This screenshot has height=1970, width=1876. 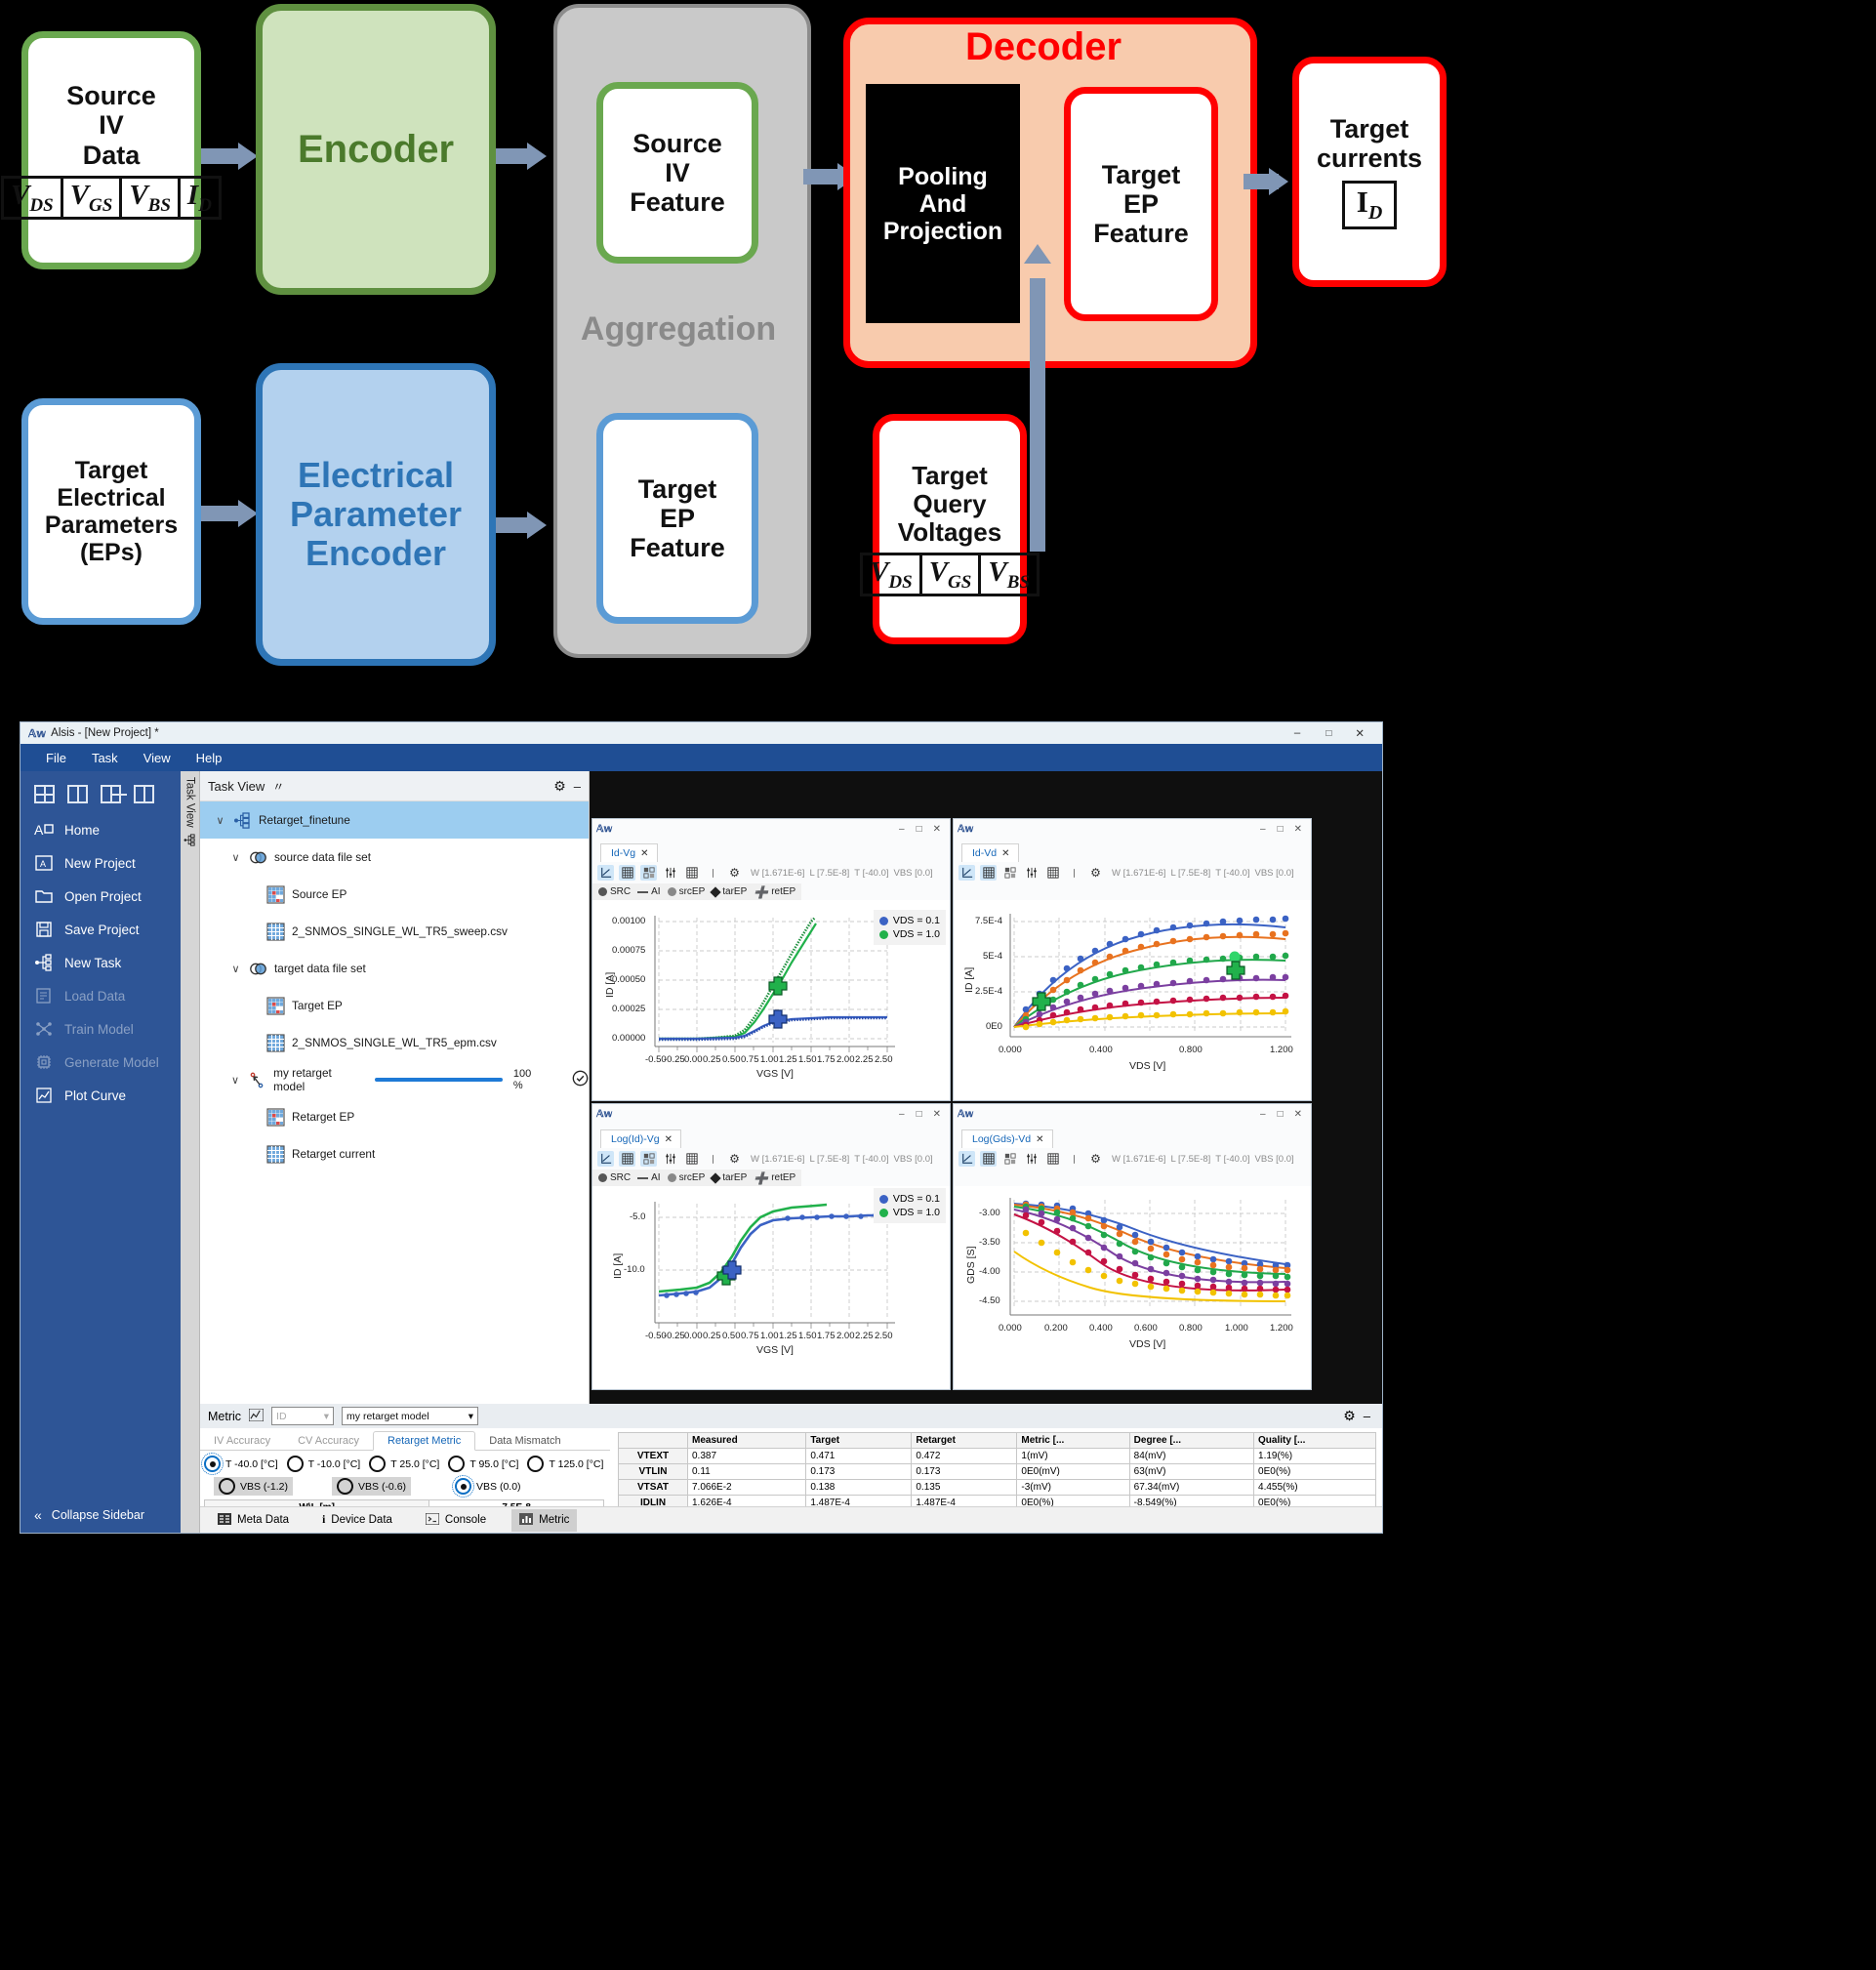 I want to click on radio-t-95: T 95.0 [°C], so click(x=483, y=1464).